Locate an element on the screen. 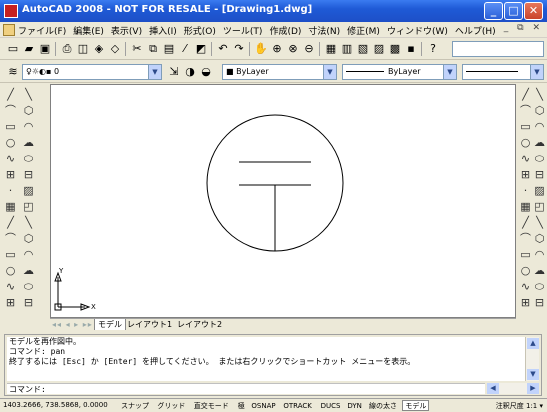  publish-icon: ◈ is located at coordinates (99, 49).